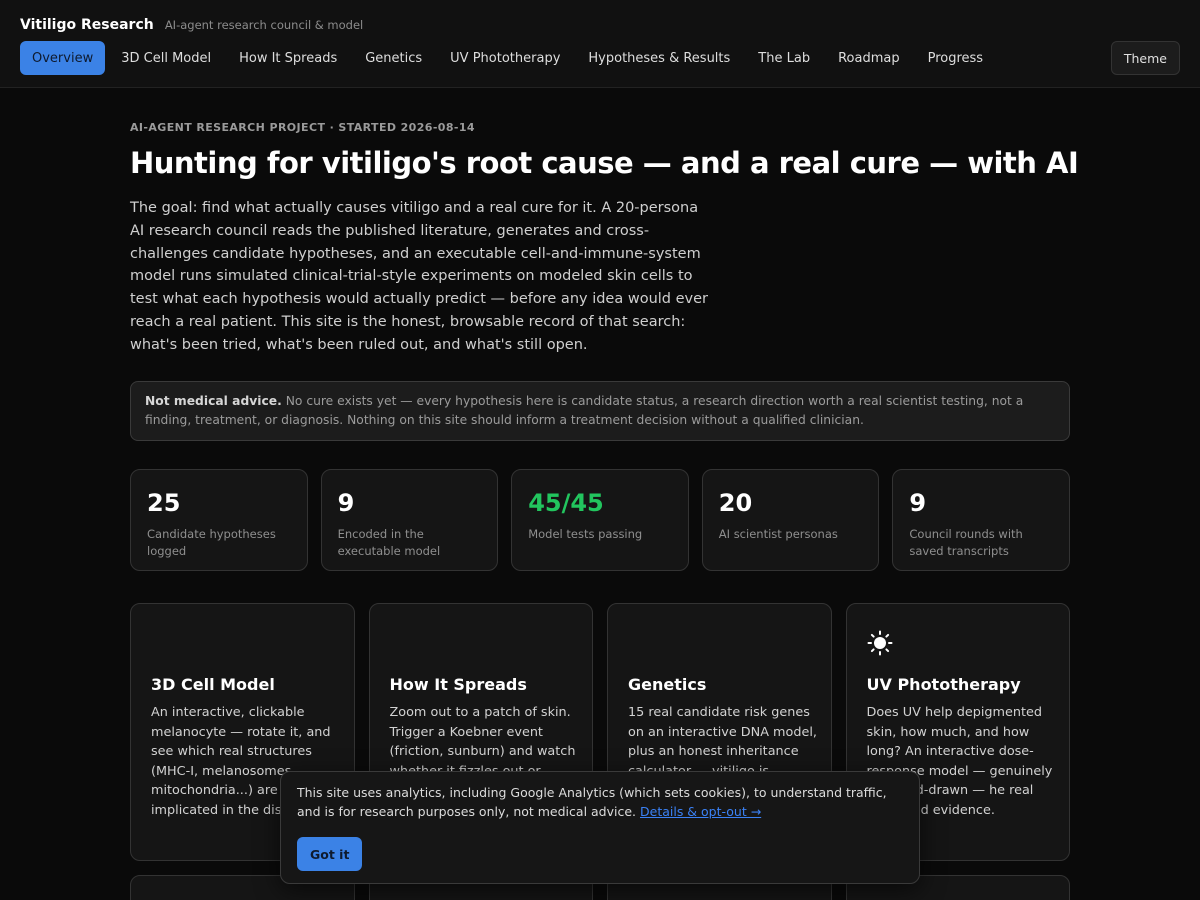  I want to click on stat-card: 20 AI scientist personas, so click(790, 520).